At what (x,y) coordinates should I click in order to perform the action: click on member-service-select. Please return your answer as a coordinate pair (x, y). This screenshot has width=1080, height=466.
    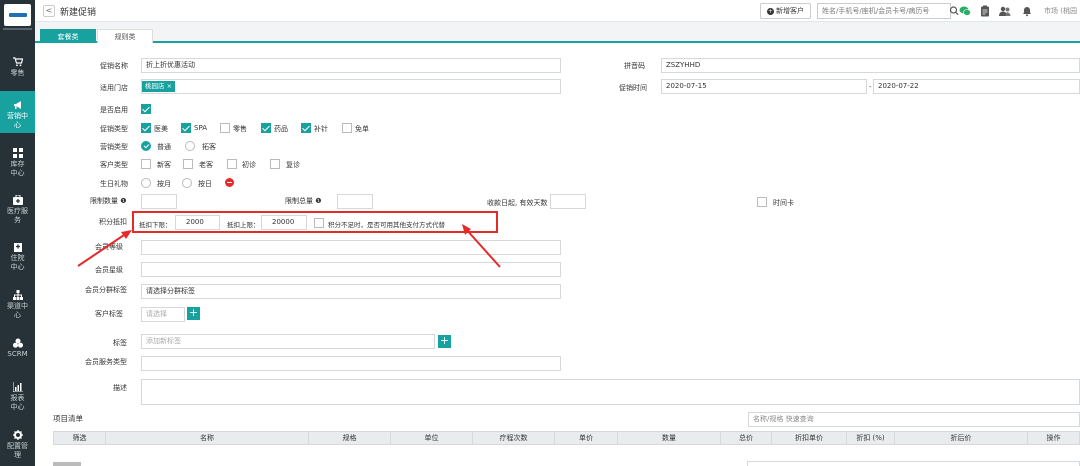
    Looking at the image, I should click on (351, 363).